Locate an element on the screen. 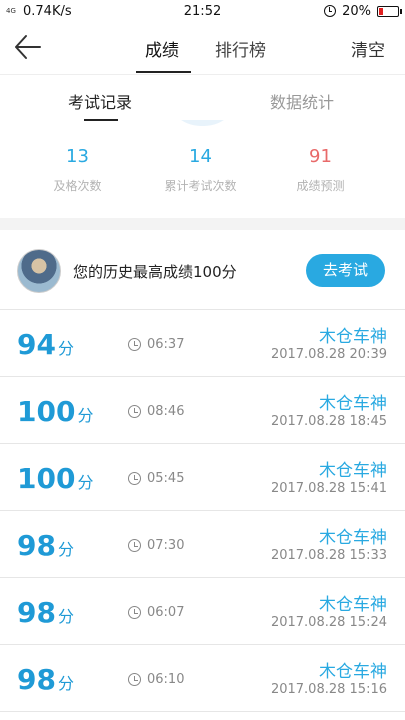 This screenshot has width=405, height=720. record-duration: 07:30 is located at coordinates (156, 545).